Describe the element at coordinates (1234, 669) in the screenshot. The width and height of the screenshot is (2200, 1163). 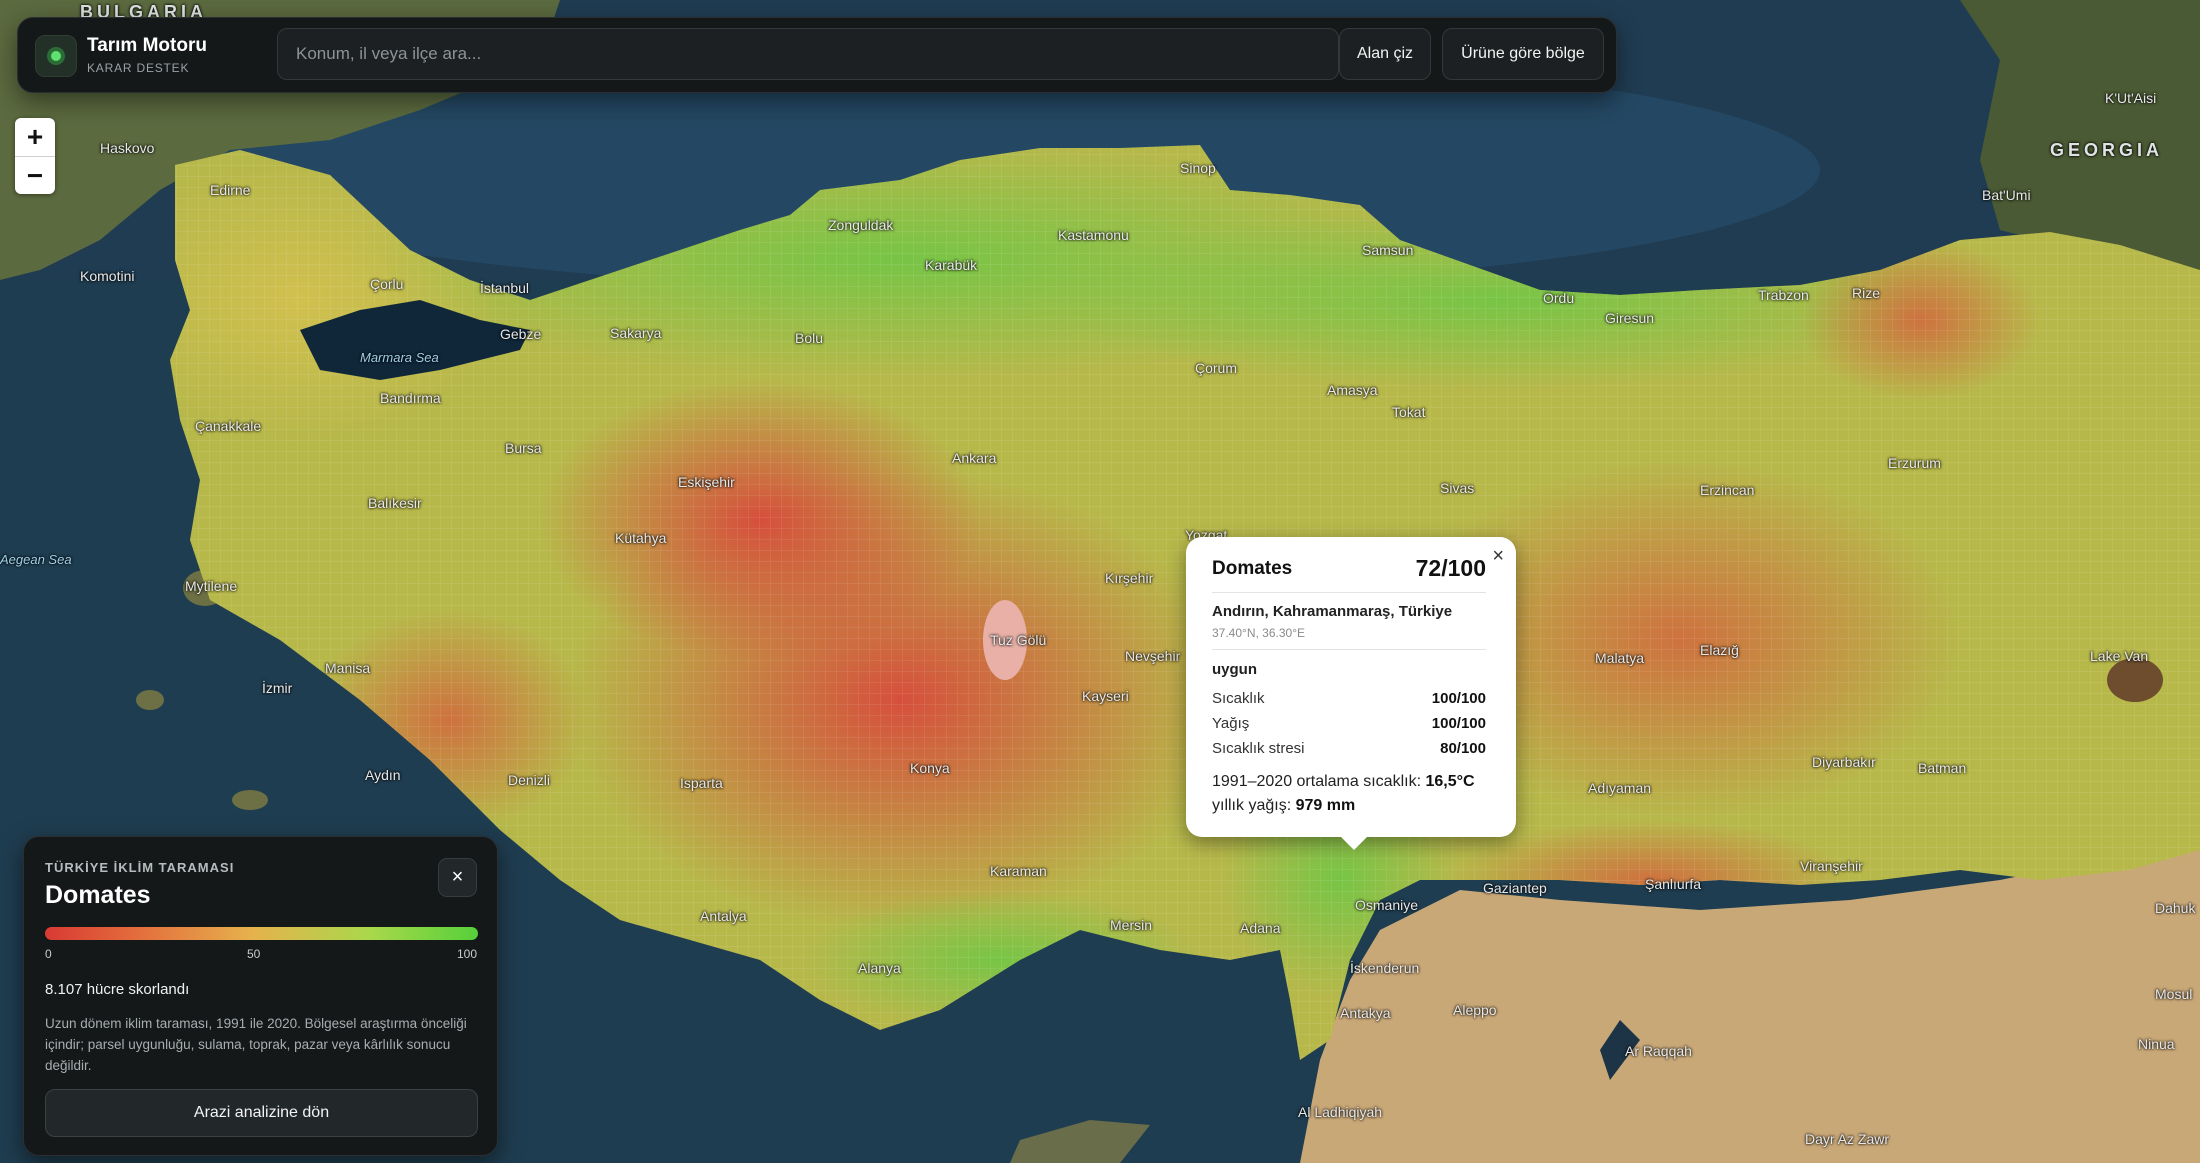
I see `popup-status: uygun` at that location.